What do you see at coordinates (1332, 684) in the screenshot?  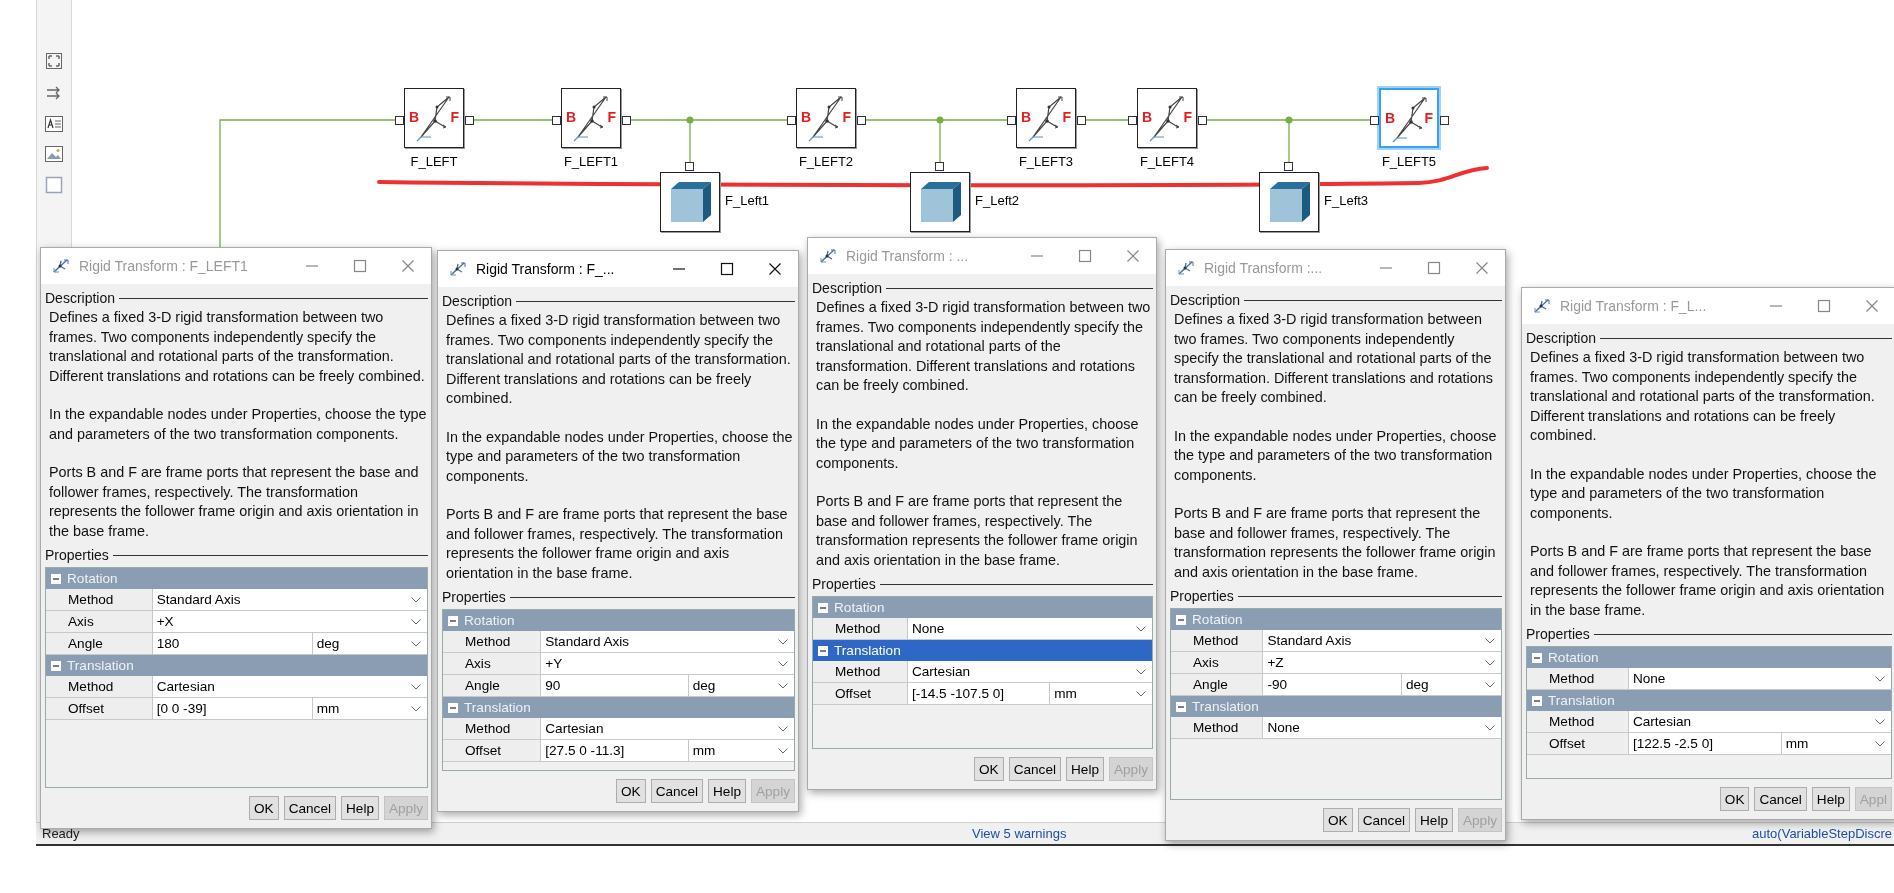 I see `input-field: -90` at bounding box center [1332, 684].